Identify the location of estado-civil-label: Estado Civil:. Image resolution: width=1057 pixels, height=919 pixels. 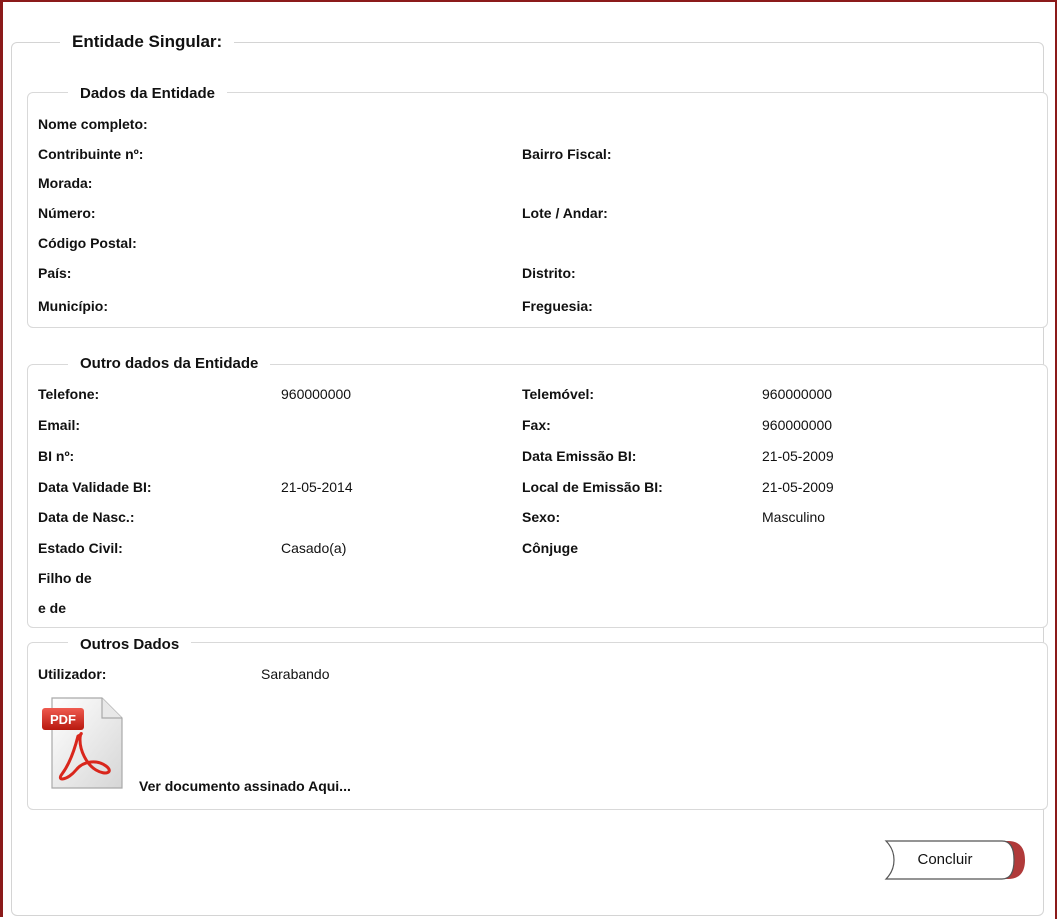
(80, 548).